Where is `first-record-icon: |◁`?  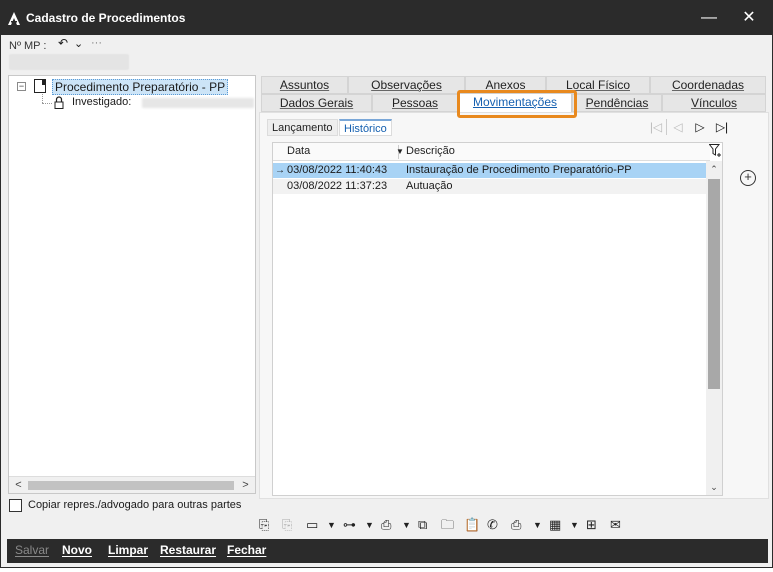
first-record-icon: |◁ is located at coordinates (656, 127).